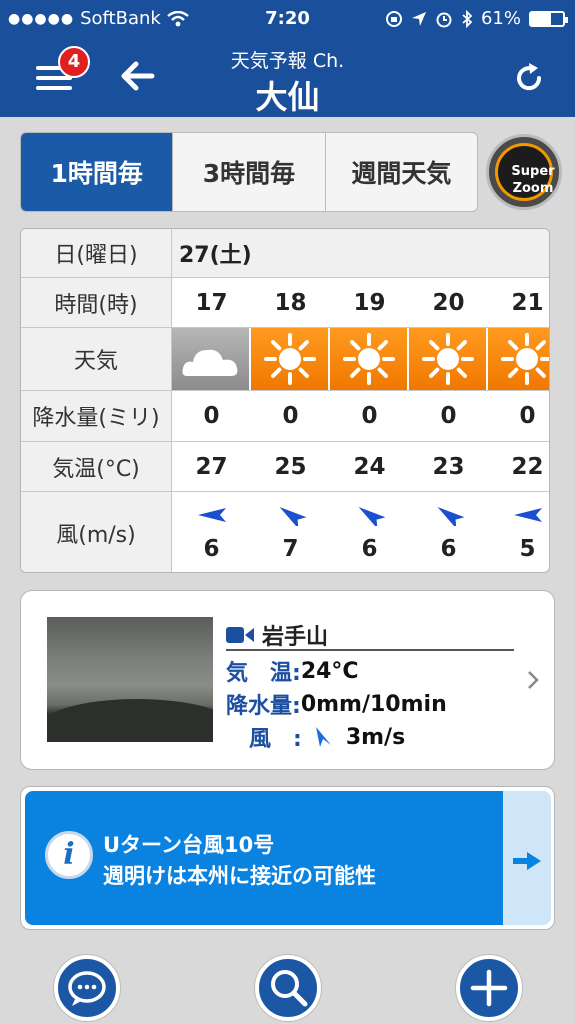 This screenshot has width=575, height=1024. What do you see at coordinates (275, 739) in the screenshot?
I see `camera-wind-label: 風 :` at bounding box center [275, 739].